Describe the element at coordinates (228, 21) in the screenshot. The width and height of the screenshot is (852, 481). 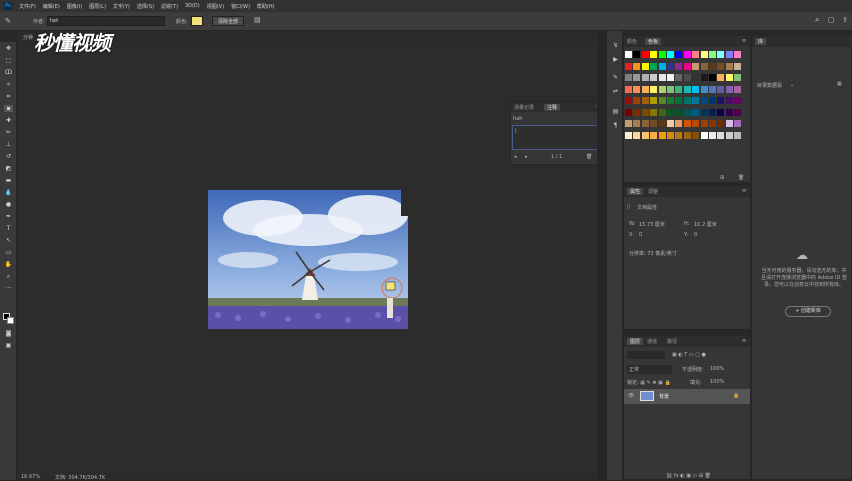
I see `clear-all-button: 清除全部` at that location.